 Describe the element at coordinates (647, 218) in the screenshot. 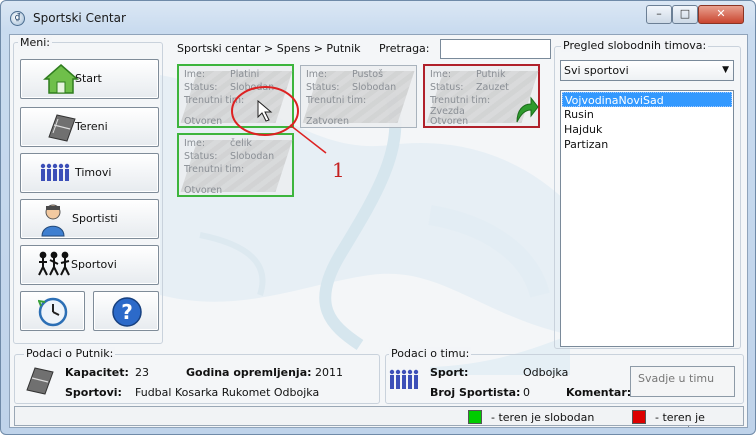

I see `free-teams-list: VojvodinaNoviSad Rusin Hajduk Partizan` at that location.